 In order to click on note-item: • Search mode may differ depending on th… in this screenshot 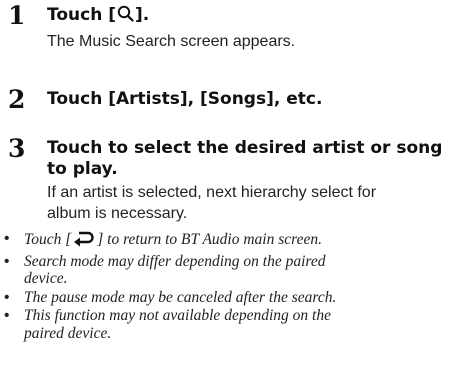, I will do `click(232, 270)`.